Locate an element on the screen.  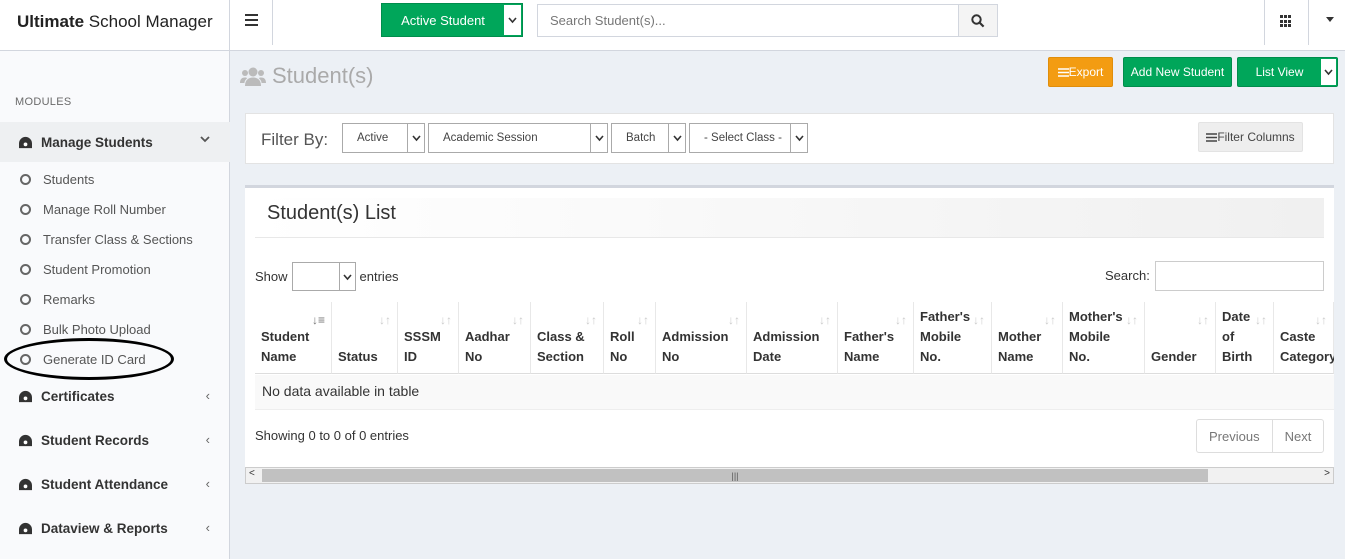
add-new-student-button: Add New Student is located at coordinates (1177, 72).